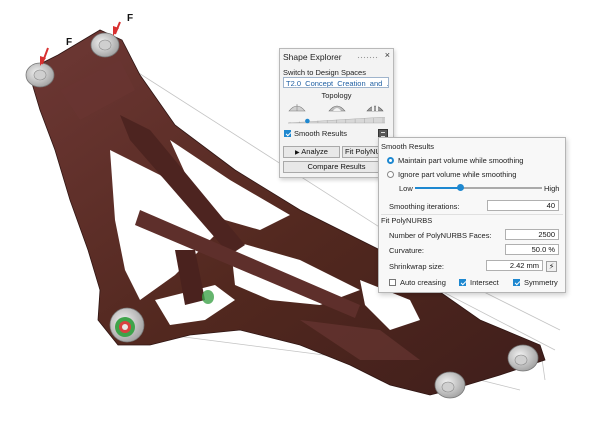 This screenshot has width=599, height=441. Describe the element at coordinates (390, 160) in the screenshot. I see `maintain-volume-radio` at that location.